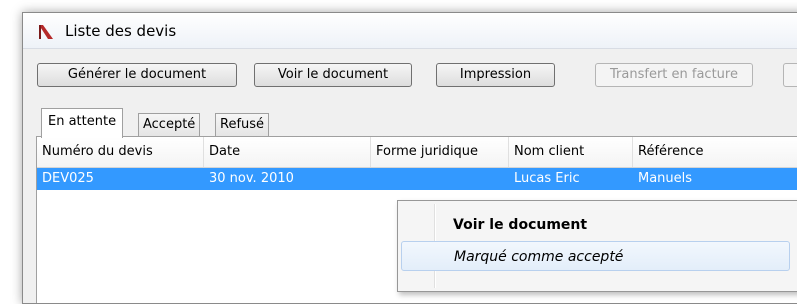 This screenshot has width=797, height=304. I want to click on title-bar: Liste des devis, so click(410, 31).